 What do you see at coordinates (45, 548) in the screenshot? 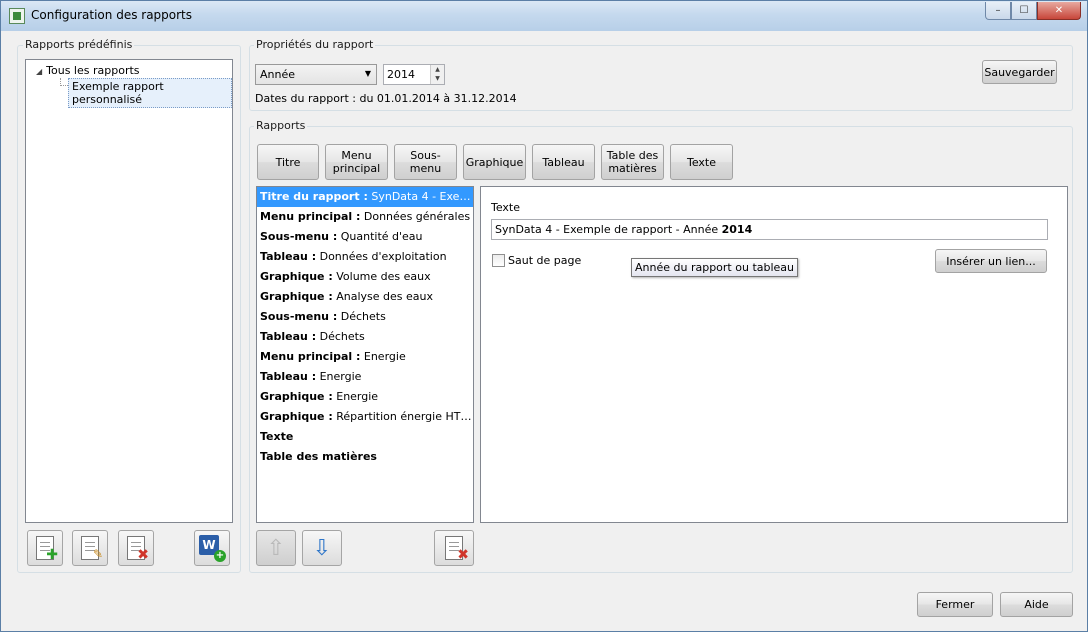
I see `new-report-button: ✚` at bounding box center [45, 548].